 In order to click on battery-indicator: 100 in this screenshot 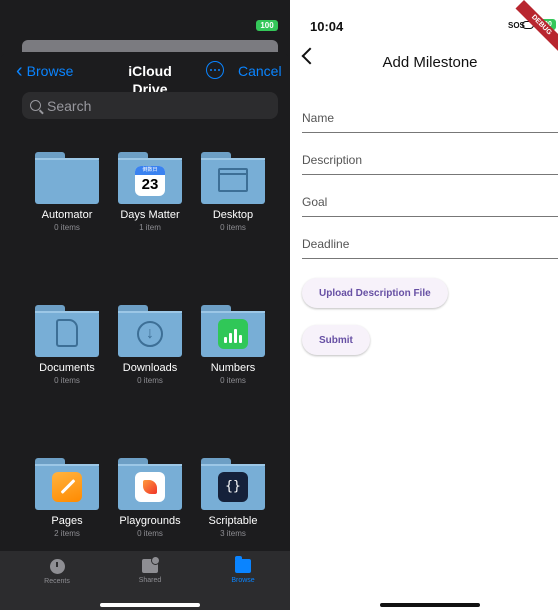, I will do `click(267, 25)`.